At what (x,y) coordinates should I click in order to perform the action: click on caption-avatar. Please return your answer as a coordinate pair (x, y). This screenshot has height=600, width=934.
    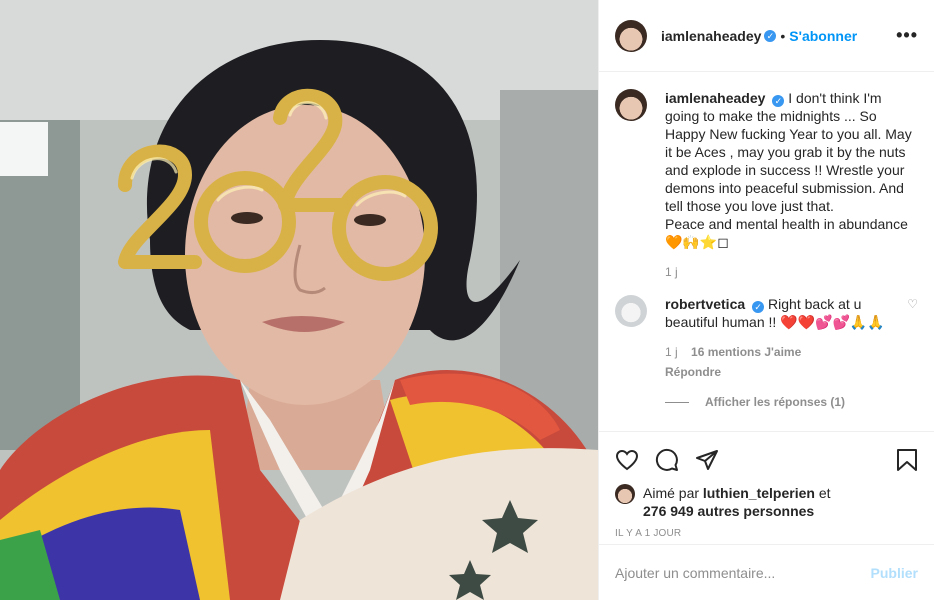
    Looking at the image, I should click on (631, 105).